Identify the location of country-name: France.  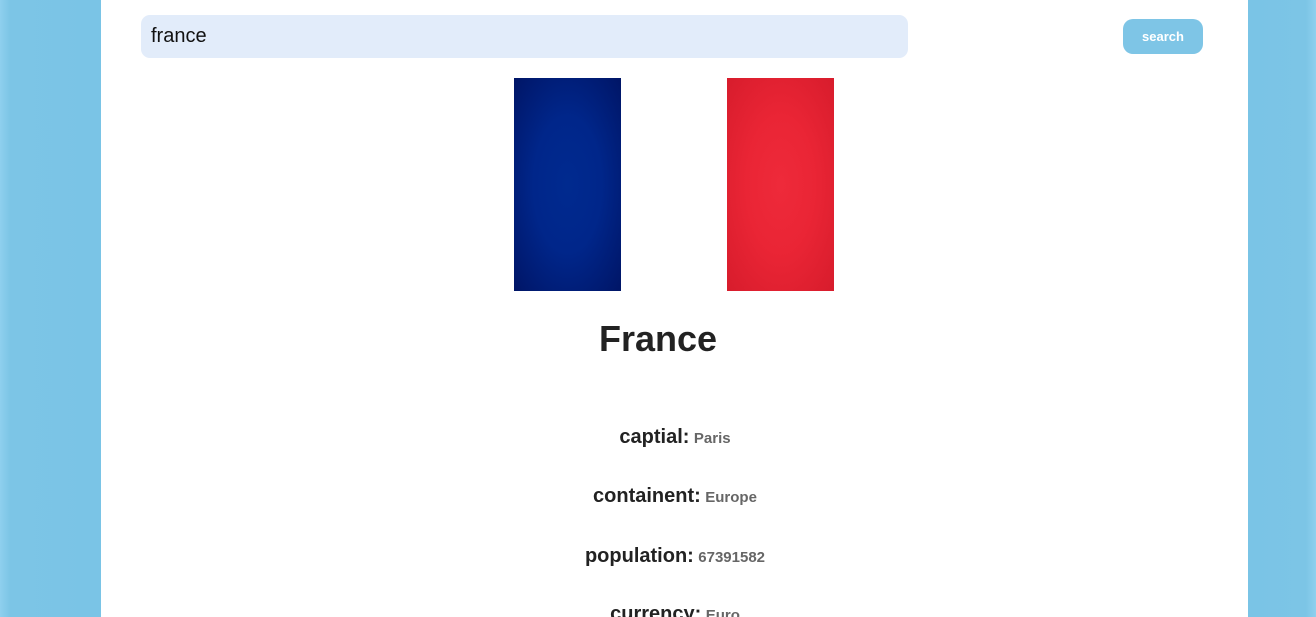
(658, 338).